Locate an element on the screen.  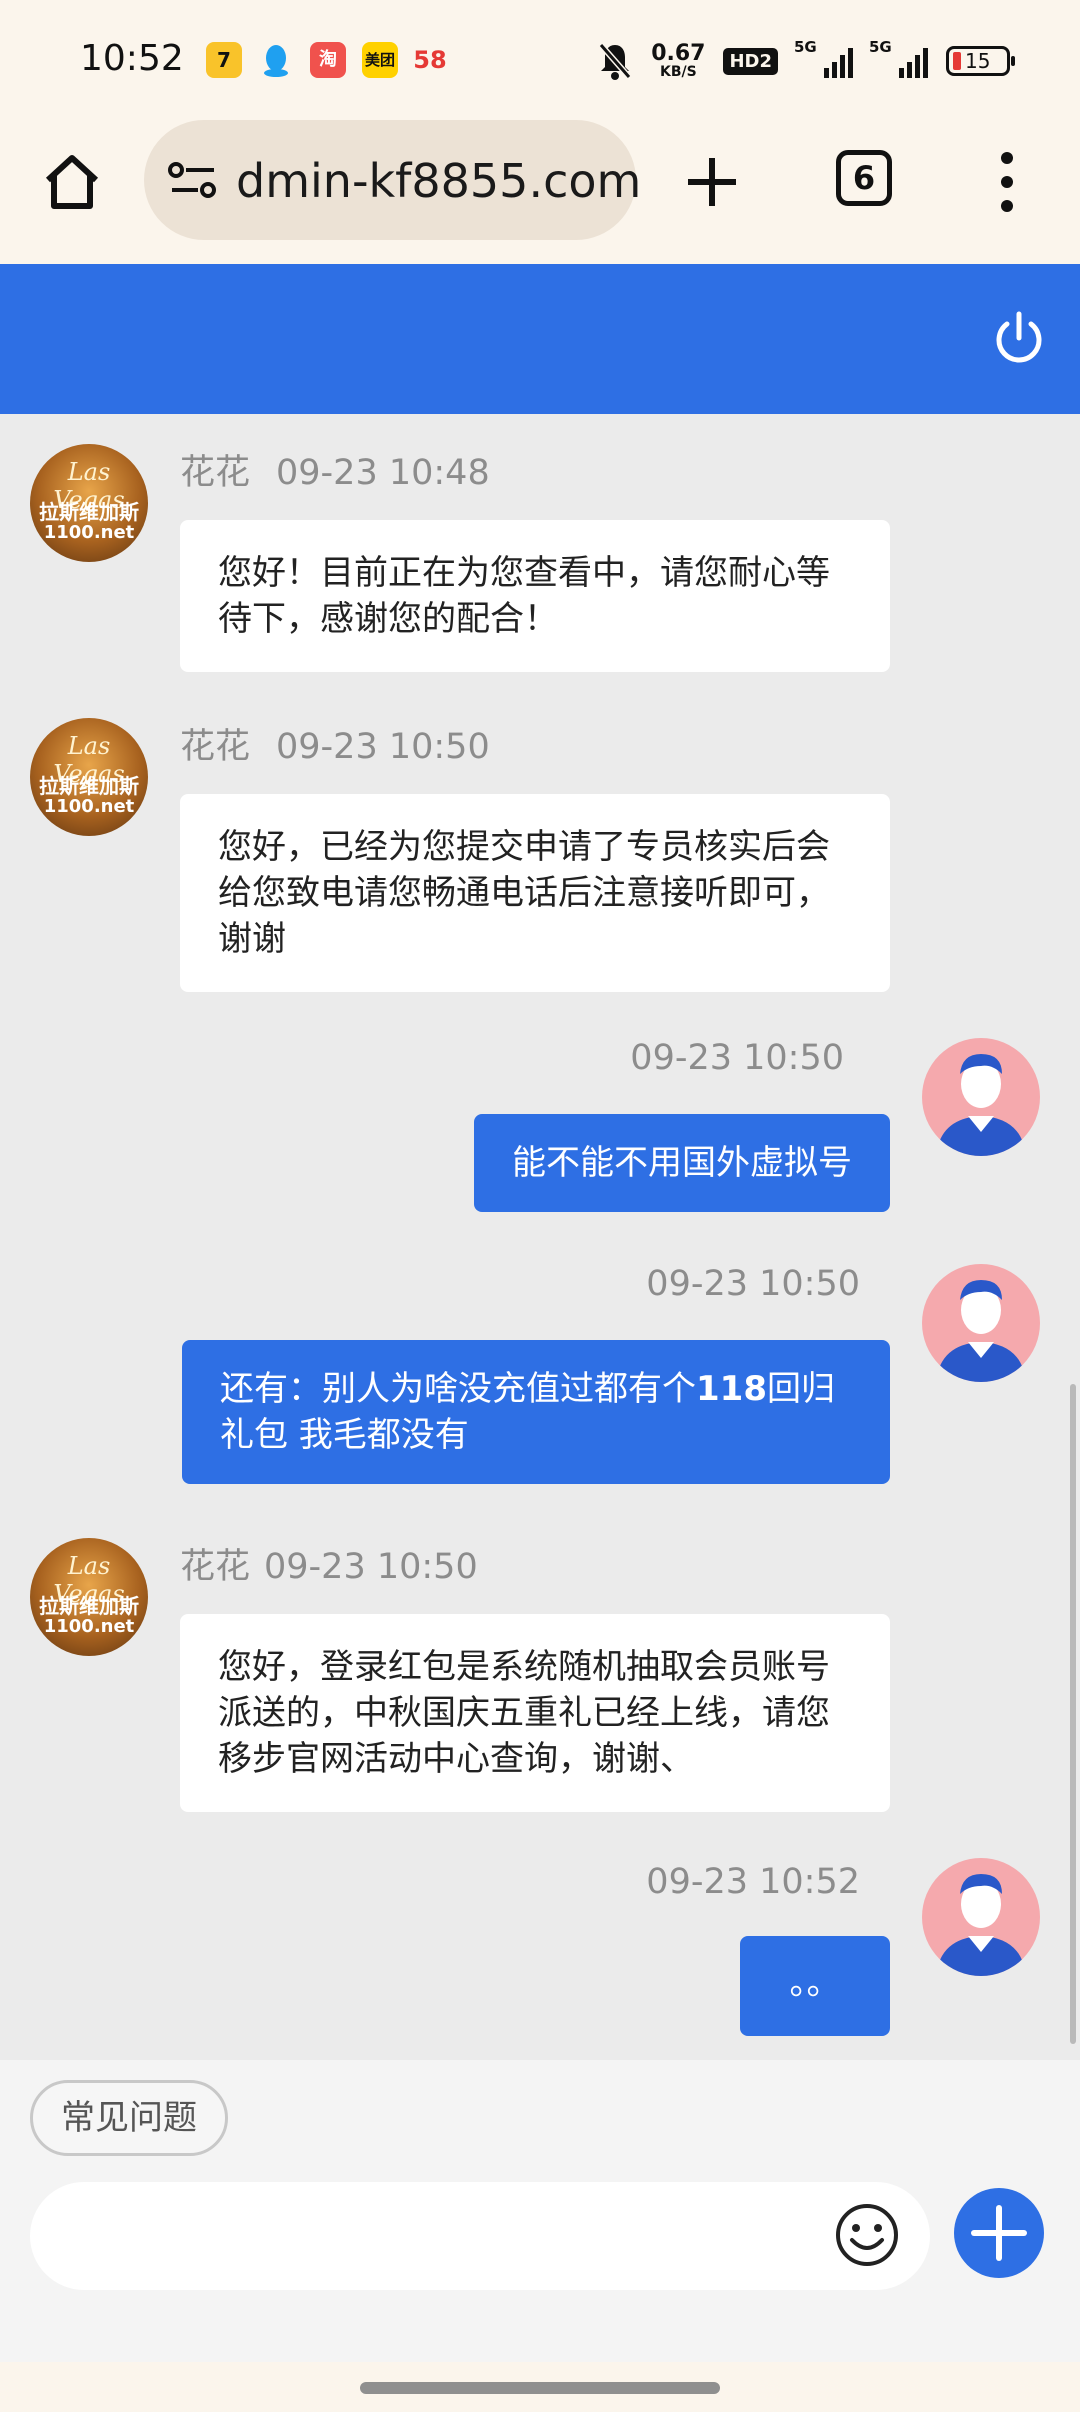
add-button is located at coordinates (999, 2233).